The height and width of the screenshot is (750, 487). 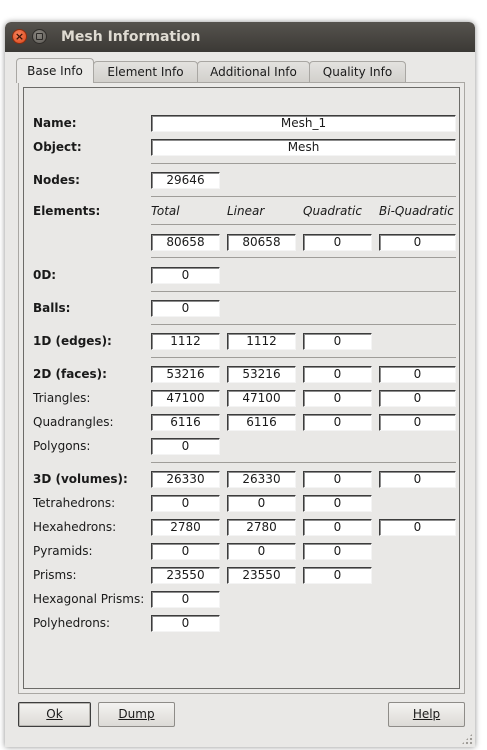 What do you see at coordinates (261, 575) in the screenshot?
I see `prisms-linear: 23550` at bounding box center [261, 575].